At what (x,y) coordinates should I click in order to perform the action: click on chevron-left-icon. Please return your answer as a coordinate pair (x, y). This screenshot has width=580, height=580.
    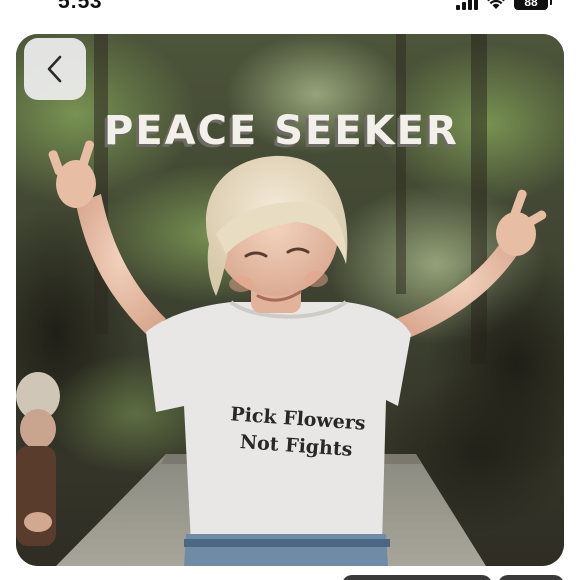
    Looking at the image, I should click on (54, 69).